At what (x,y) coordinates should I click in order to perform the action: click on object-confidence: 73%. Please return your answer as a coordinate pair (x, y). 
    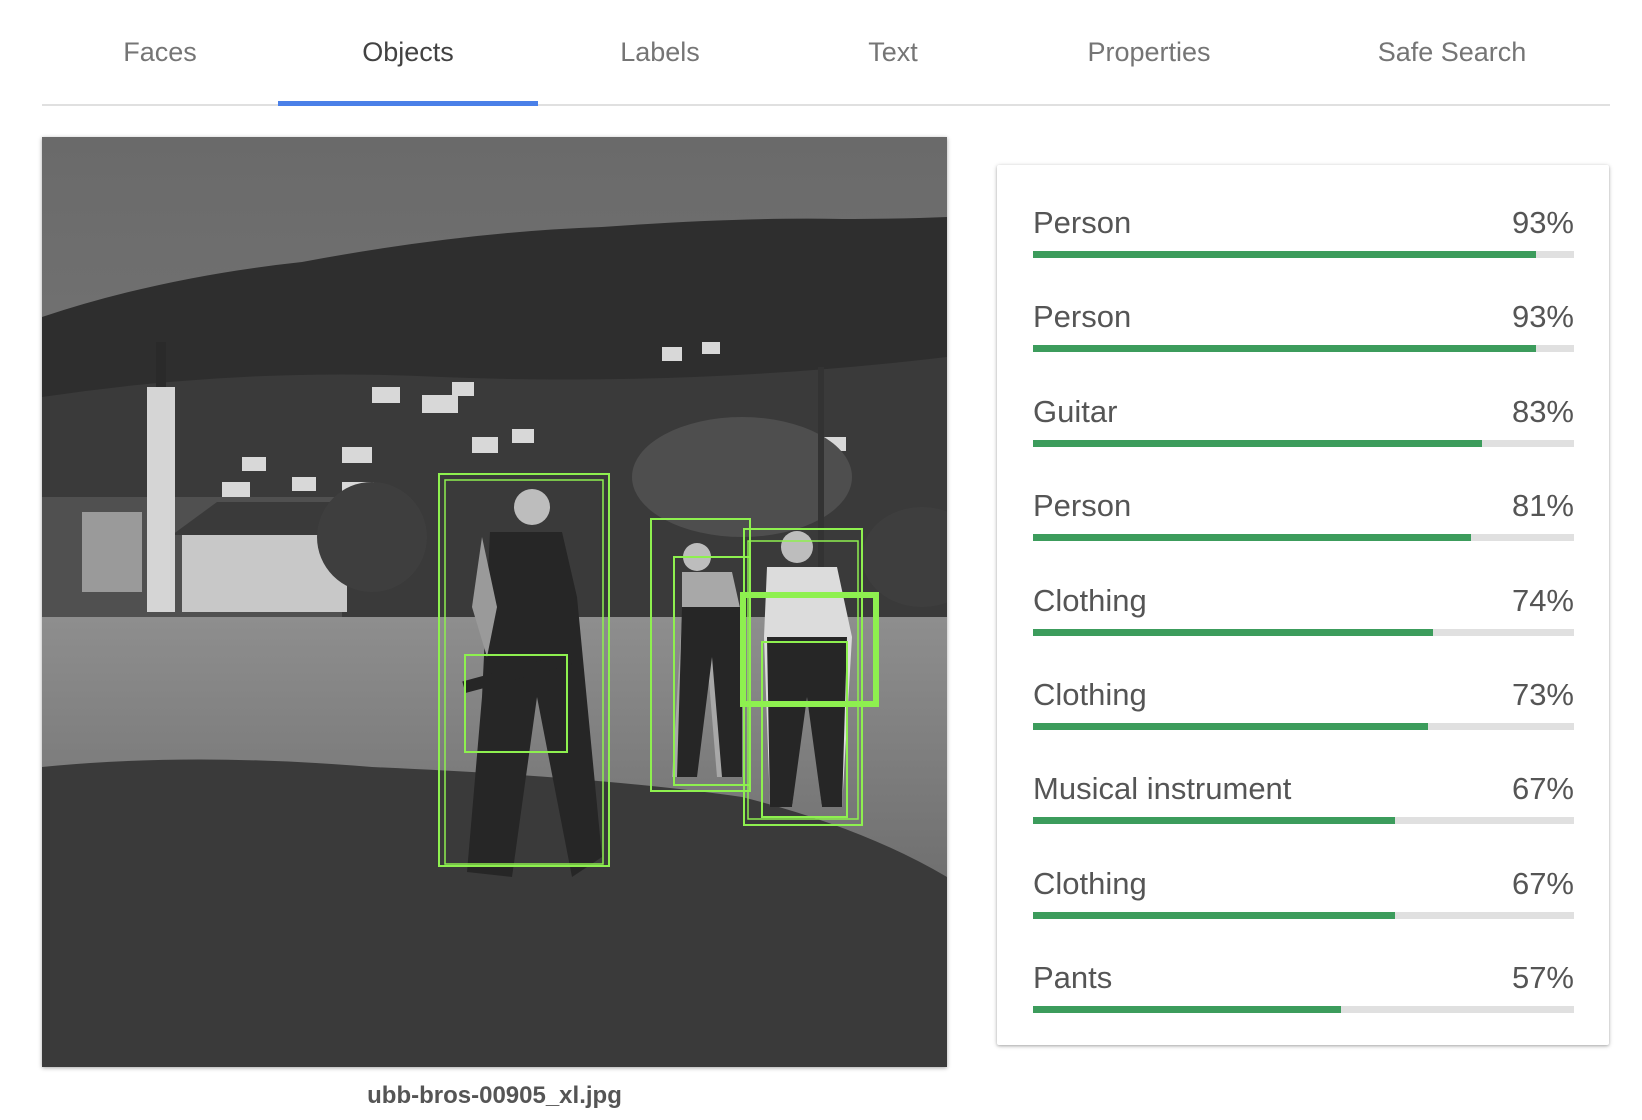
    Looking at the image, I should click on (1542, 694).